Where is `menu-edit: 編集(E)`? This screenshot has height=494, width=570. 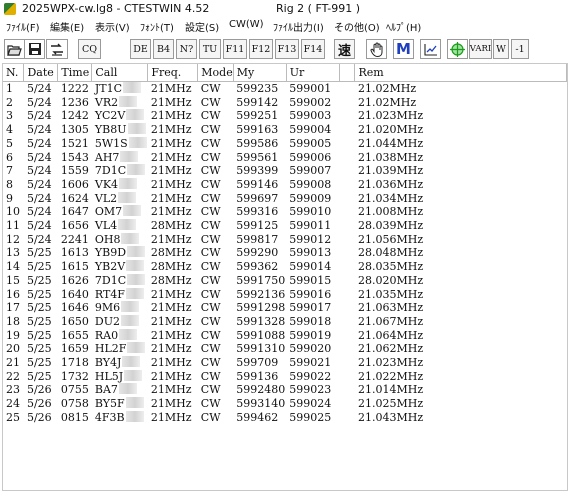 menu-edit: 編集(E) is located at coordinates (67, 26).